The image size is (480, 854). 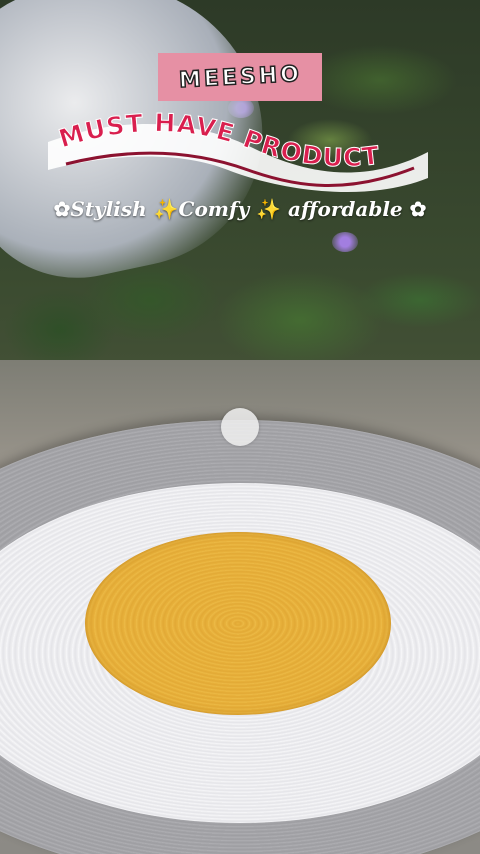 I want to click on purple-flower, so click(x=345, y=242).